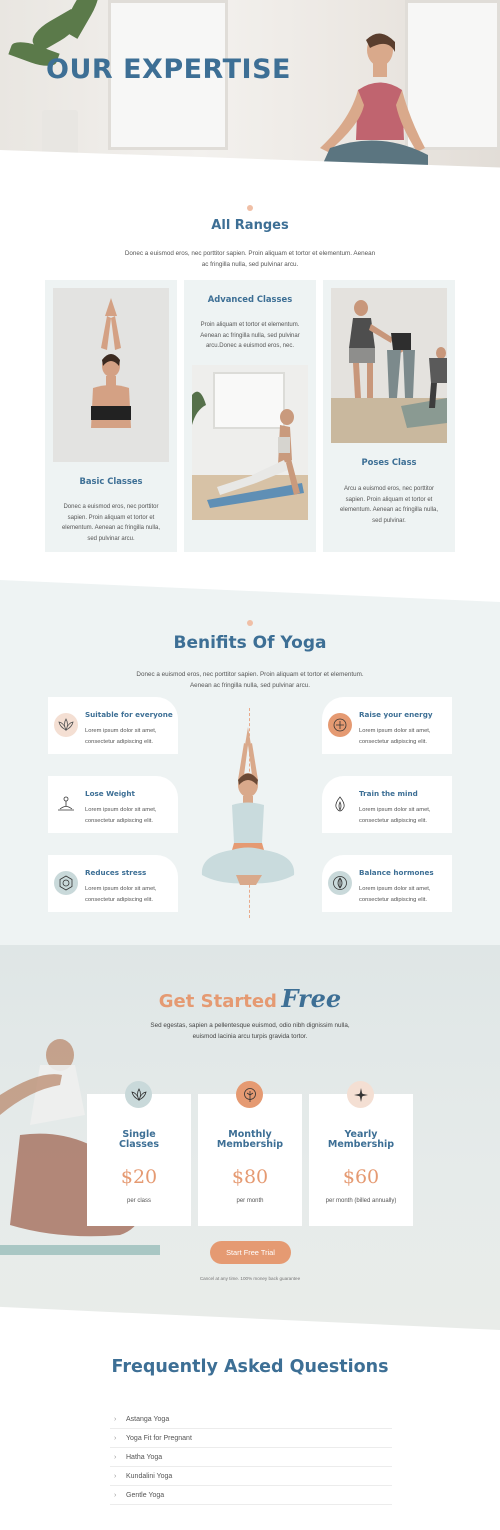 The width and height of the screenshot is (500, 1530). I want to click on get-started-title-script: Free, so click(311, 998).